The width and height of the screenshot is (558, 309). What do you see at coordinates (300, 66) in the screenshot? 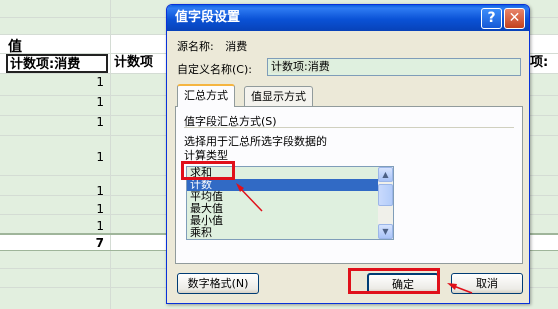
I see `custom-name-value: 计数项:消费` at bounding box center [300, 66].